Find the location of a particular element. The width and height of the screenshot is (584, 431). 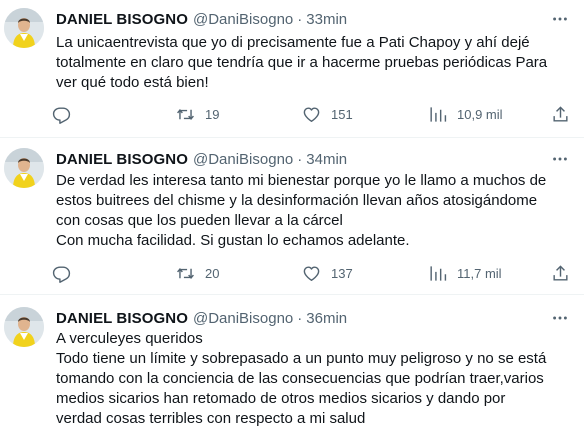

views-count: 10,9 mil is located at coordinates (480, 114).